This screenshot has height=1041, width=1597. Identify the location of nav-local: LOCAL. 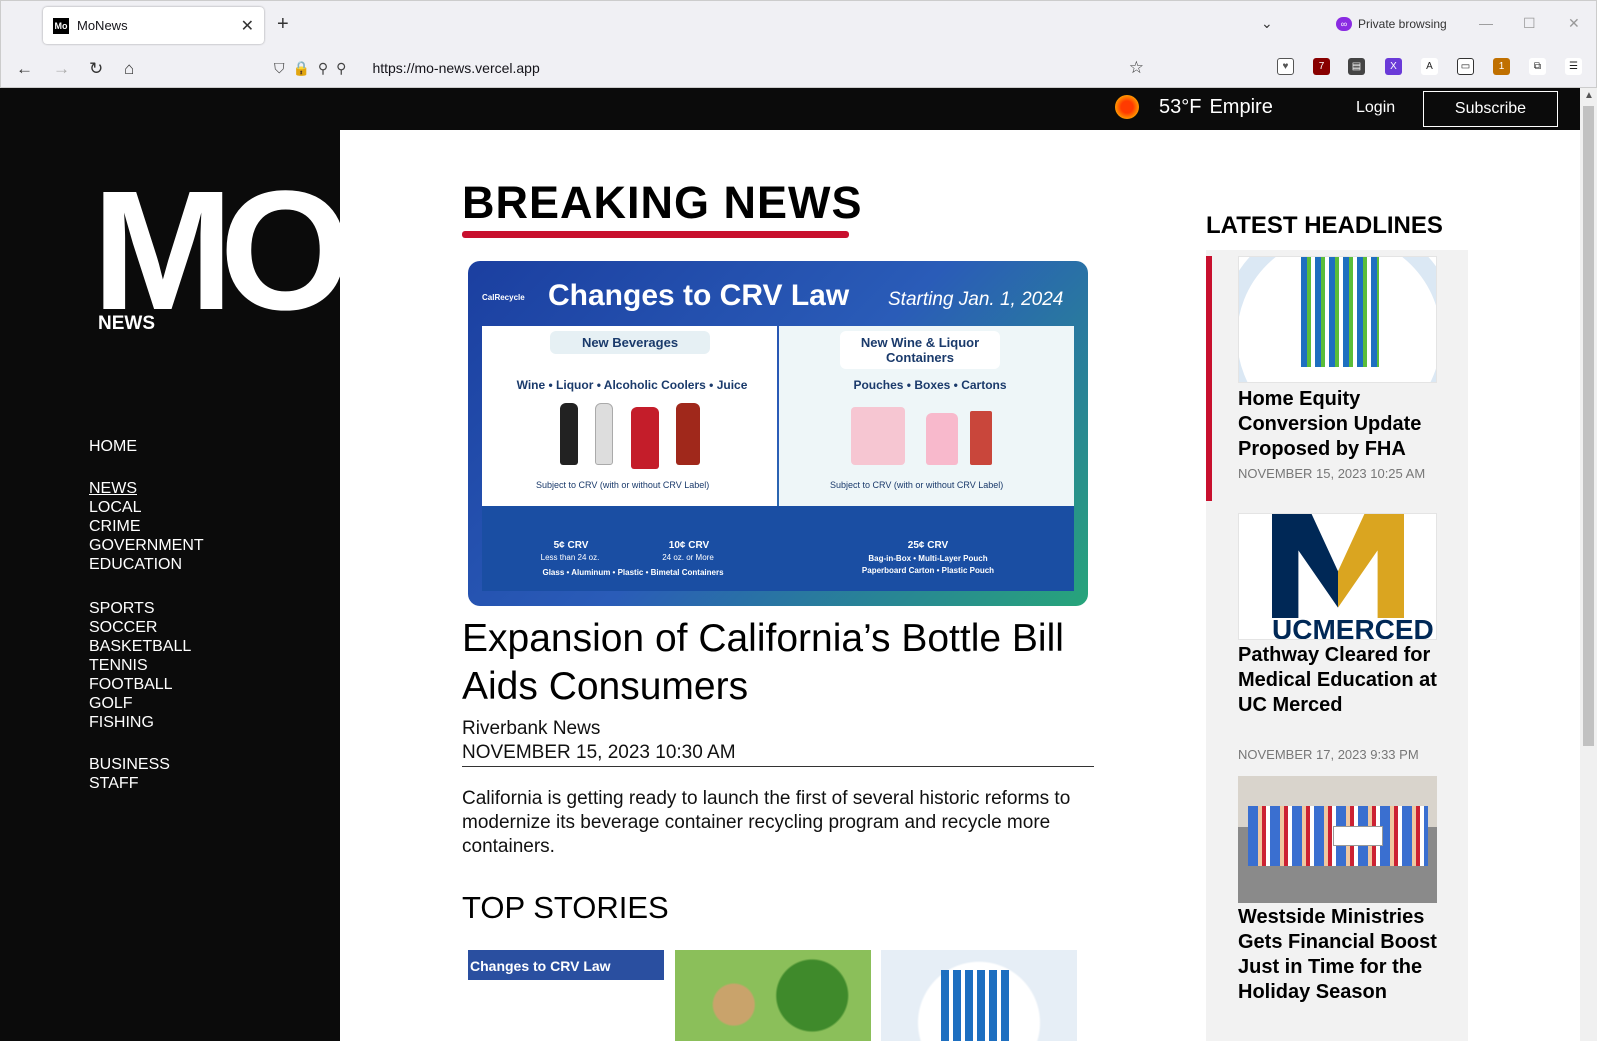
(146, 507).